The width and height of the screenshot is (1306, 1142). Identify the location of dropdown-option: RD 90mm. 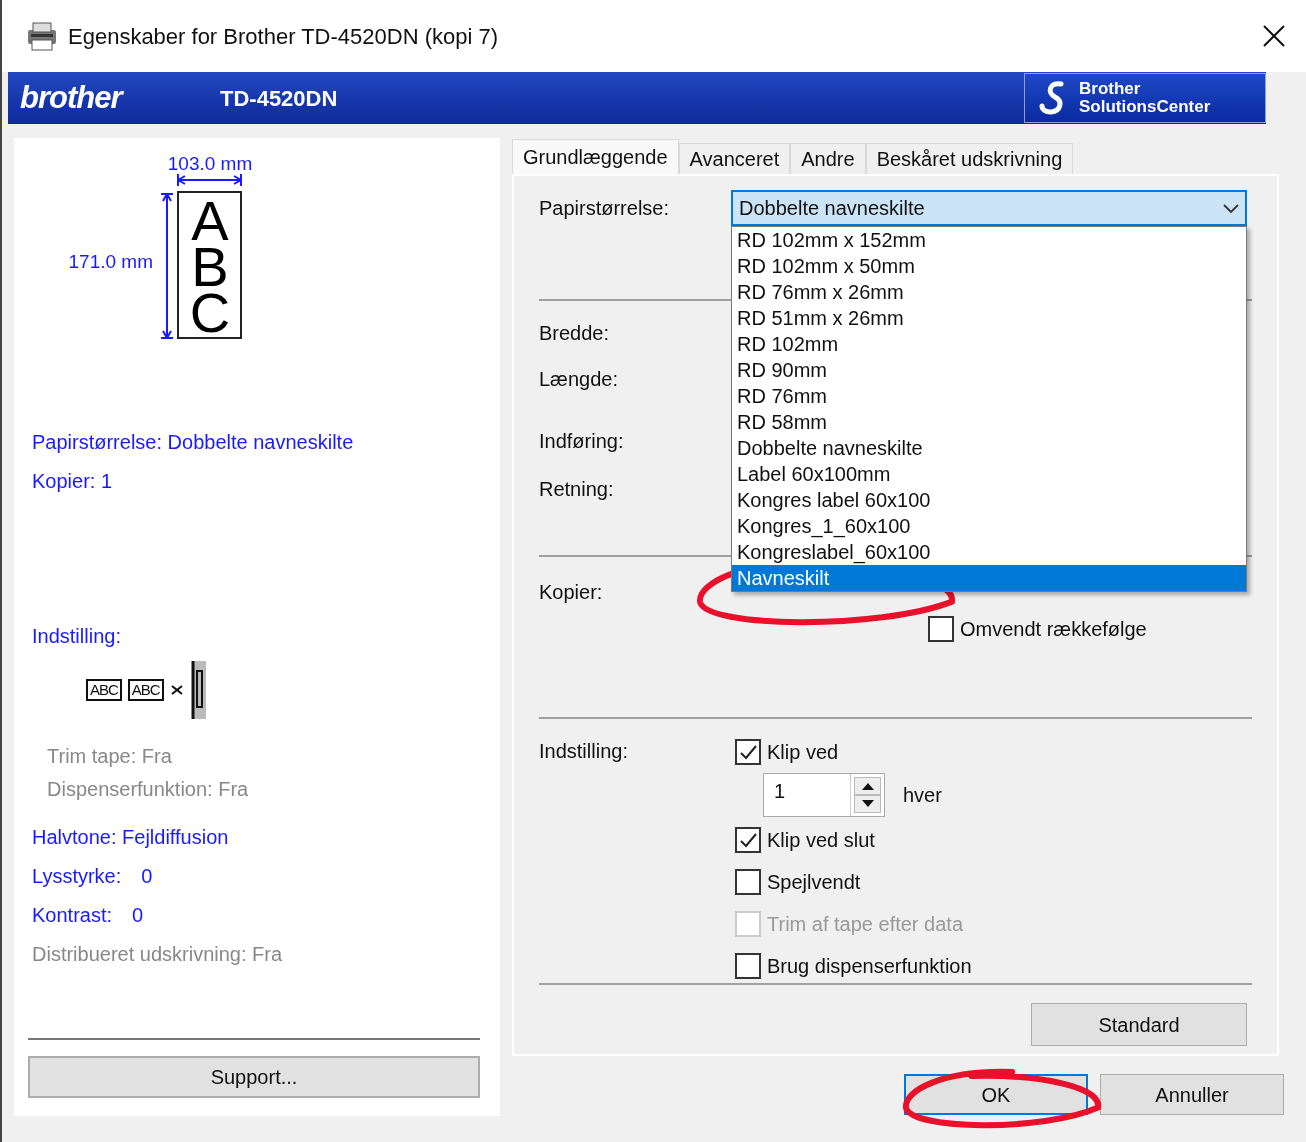
(989, 370).